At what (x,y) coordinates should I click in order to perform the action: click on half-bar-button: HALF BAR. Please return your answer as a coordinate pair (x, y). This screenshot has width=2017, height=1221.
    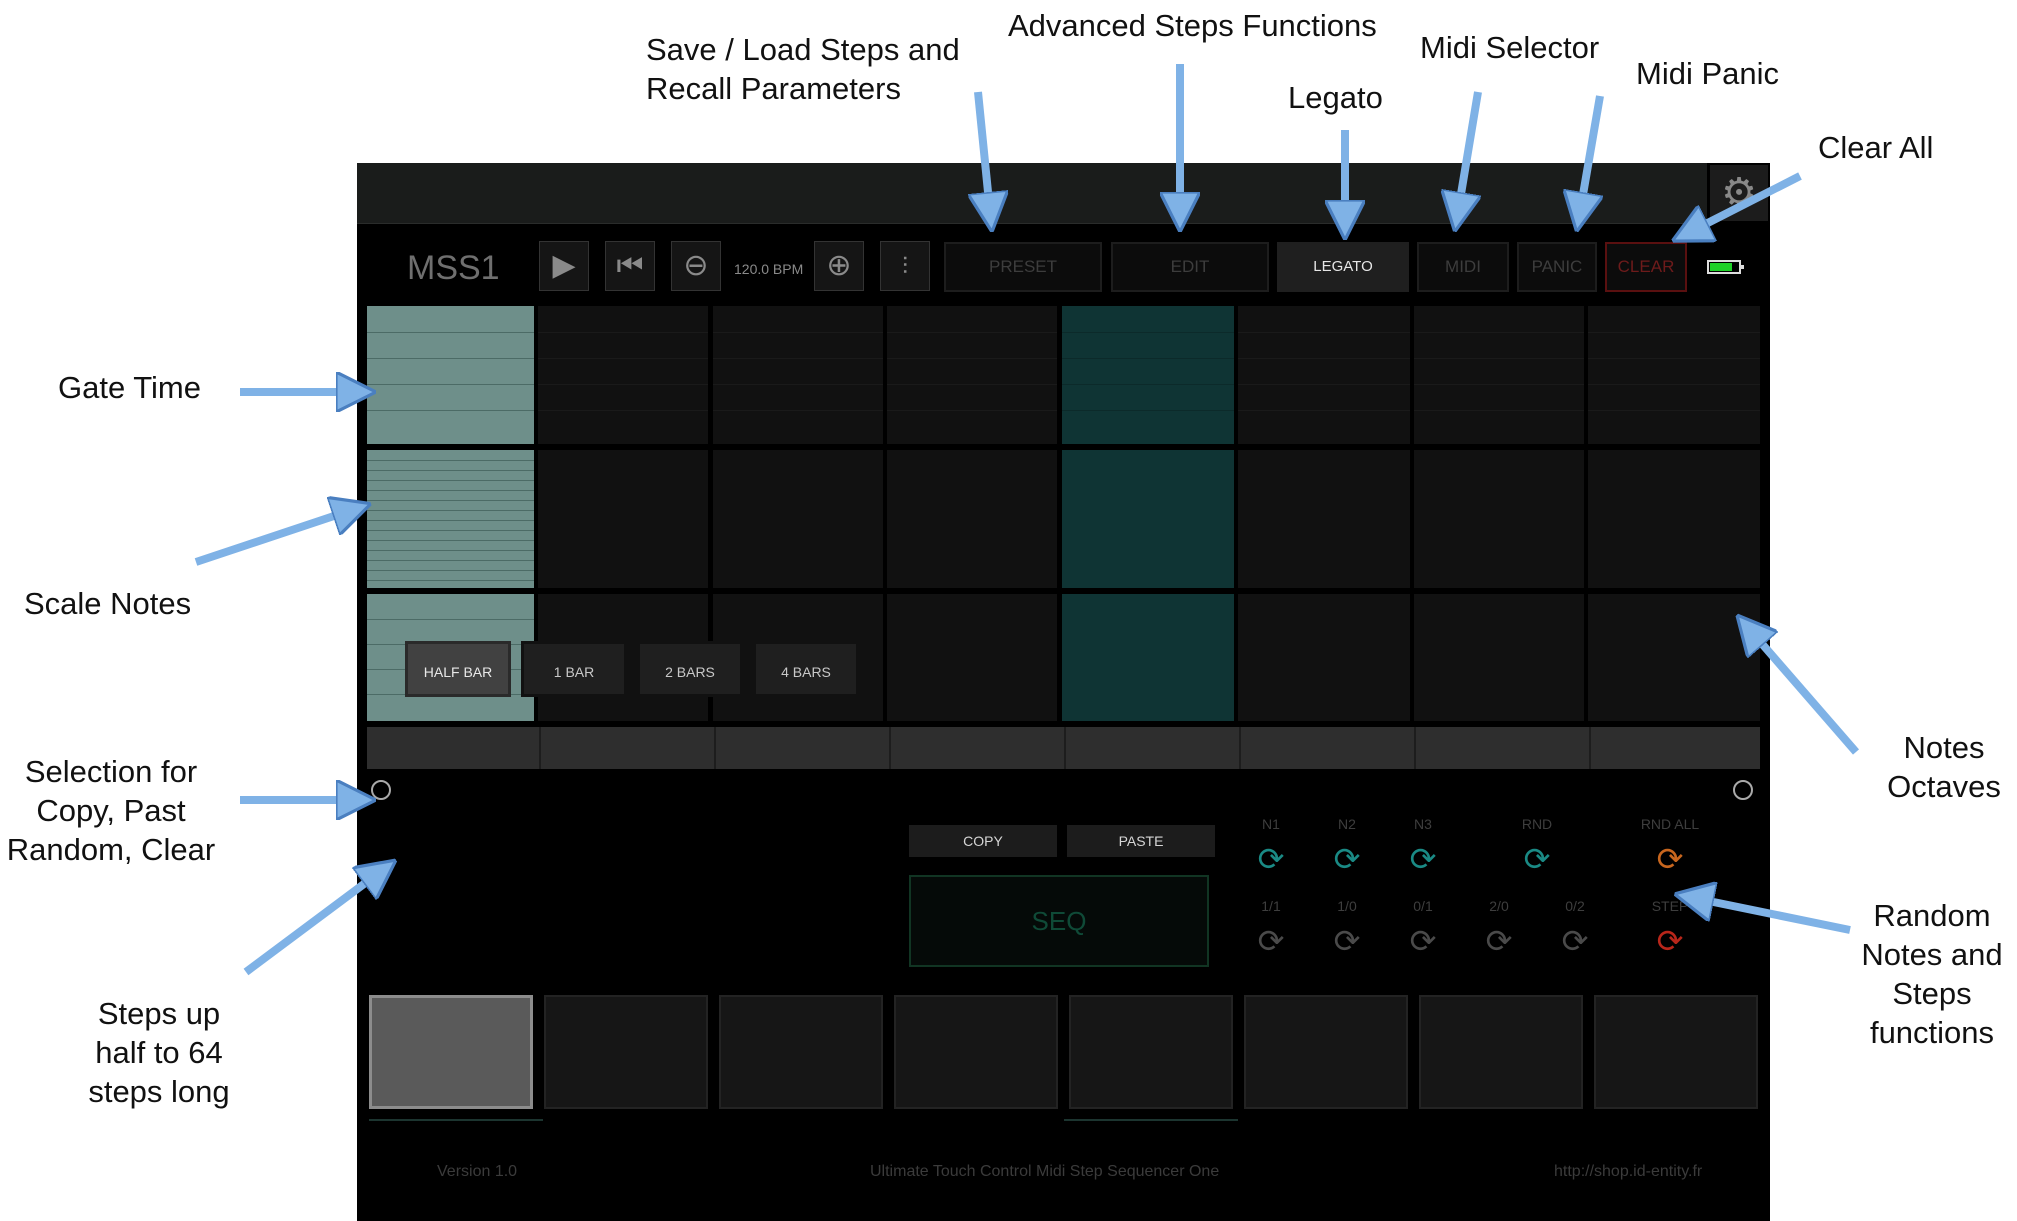
    Looking at the image, I should click on (458, 669).